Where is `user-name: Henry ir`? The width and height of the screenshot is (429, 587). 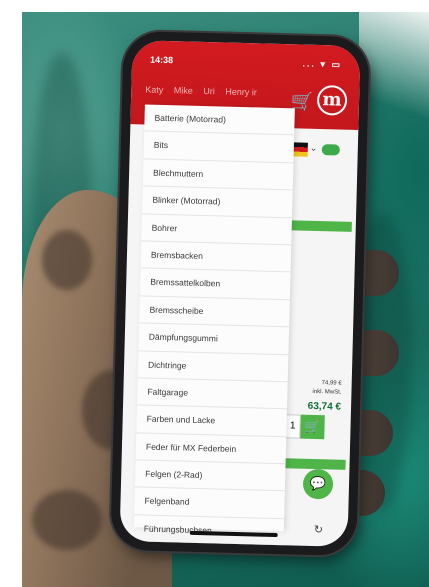 user-name: Henry ir is located at coordinates (241, 92).